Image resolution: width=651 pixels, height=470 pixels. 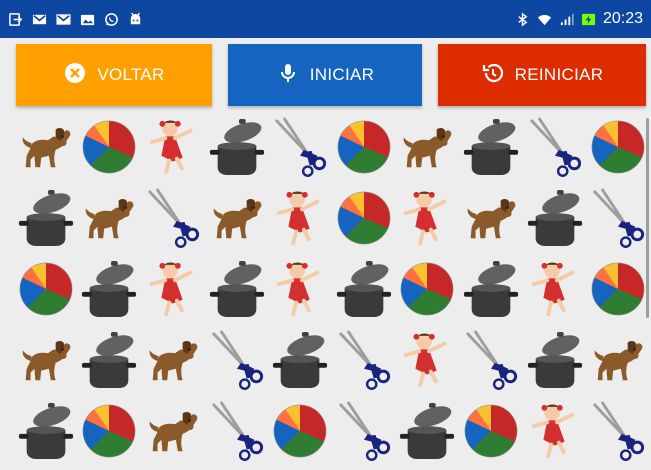 What do you see at coordinates (87, 19) in the screenshot?
I see `gallery-icon` at bounding box center [87, 19].